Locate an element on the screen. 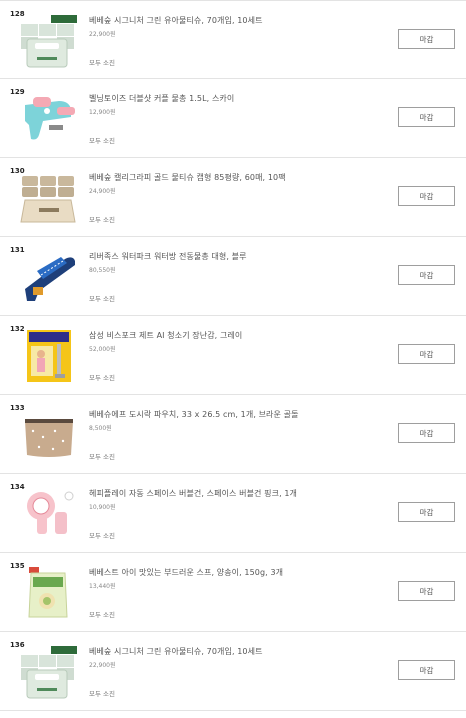 This screenshot has height=718, width=466. product-name: 벨닝토이즈 더블샷 커플 물총 1.5L, 스카이 is located at coordinates (162, 98).